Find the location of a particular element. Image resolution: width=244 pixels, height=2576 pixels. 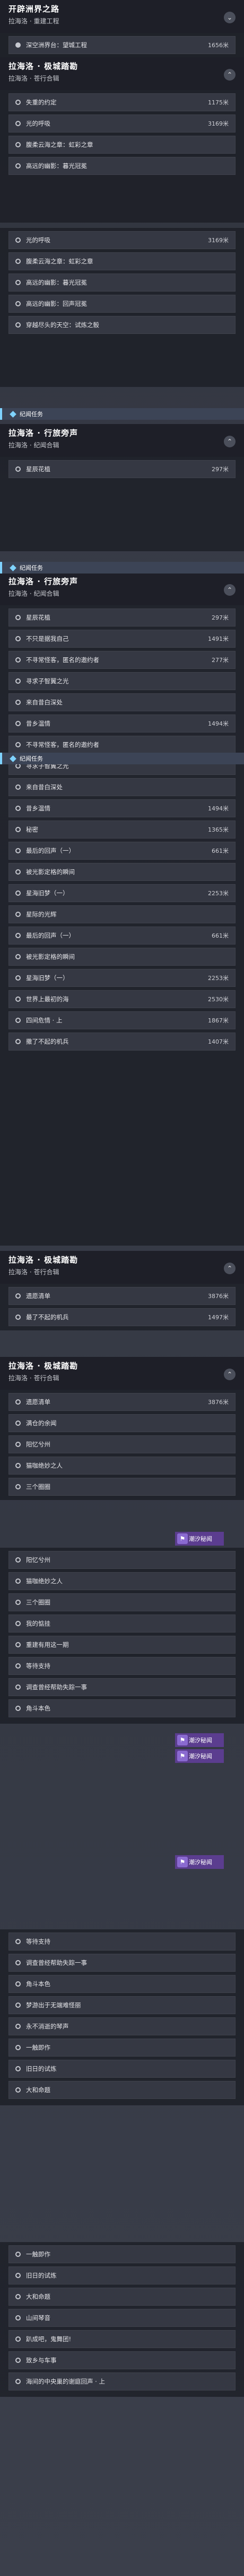

quest-name: 光的呼吸 is located at coordinates (38, 240).